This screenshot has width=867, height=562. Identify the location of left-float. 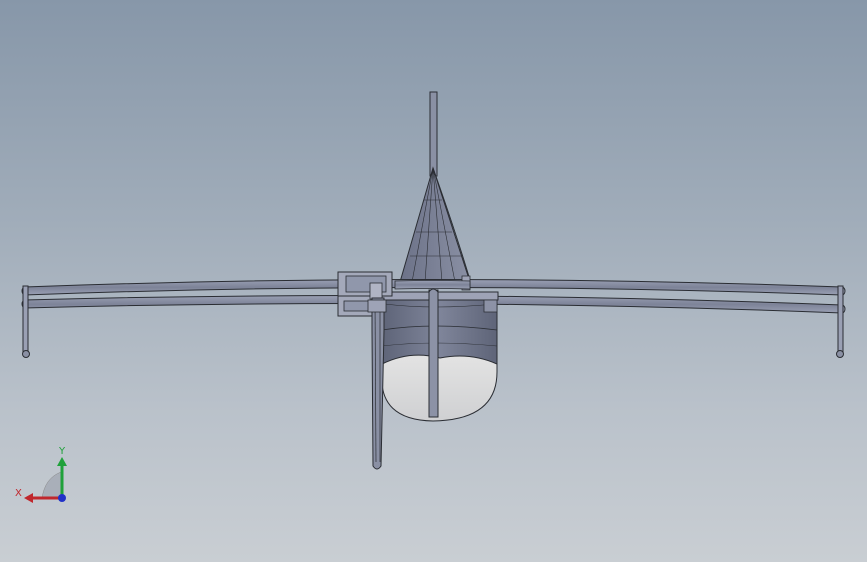
(26, 321).